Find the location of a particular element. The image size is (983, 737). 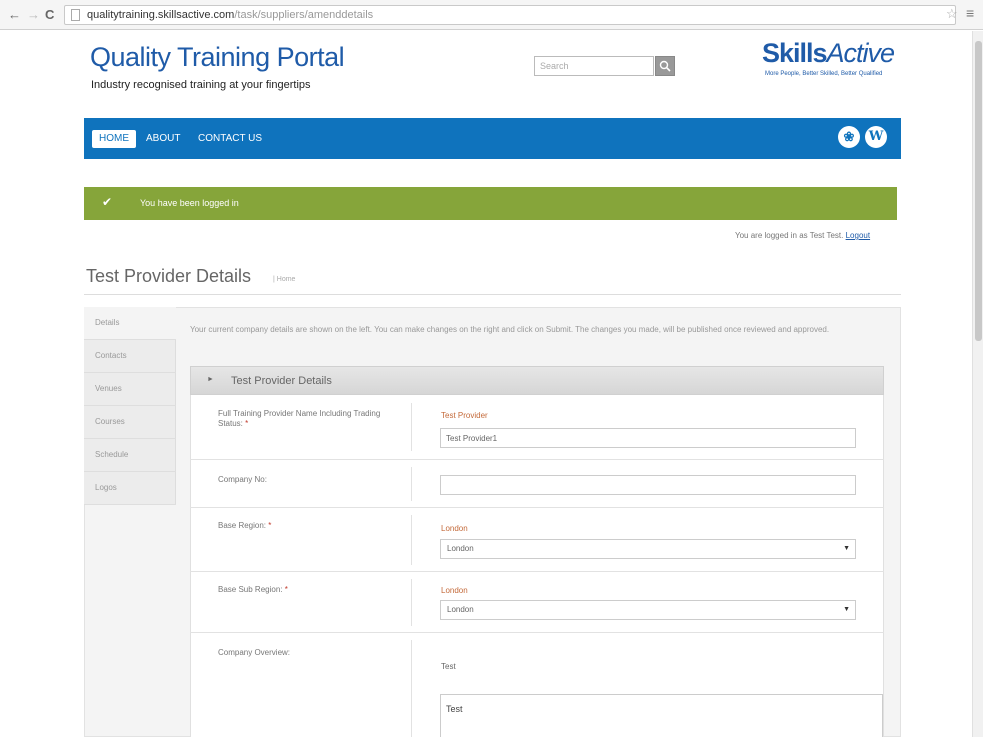

scrollbar-thumb is located at coordinates (978, 191).